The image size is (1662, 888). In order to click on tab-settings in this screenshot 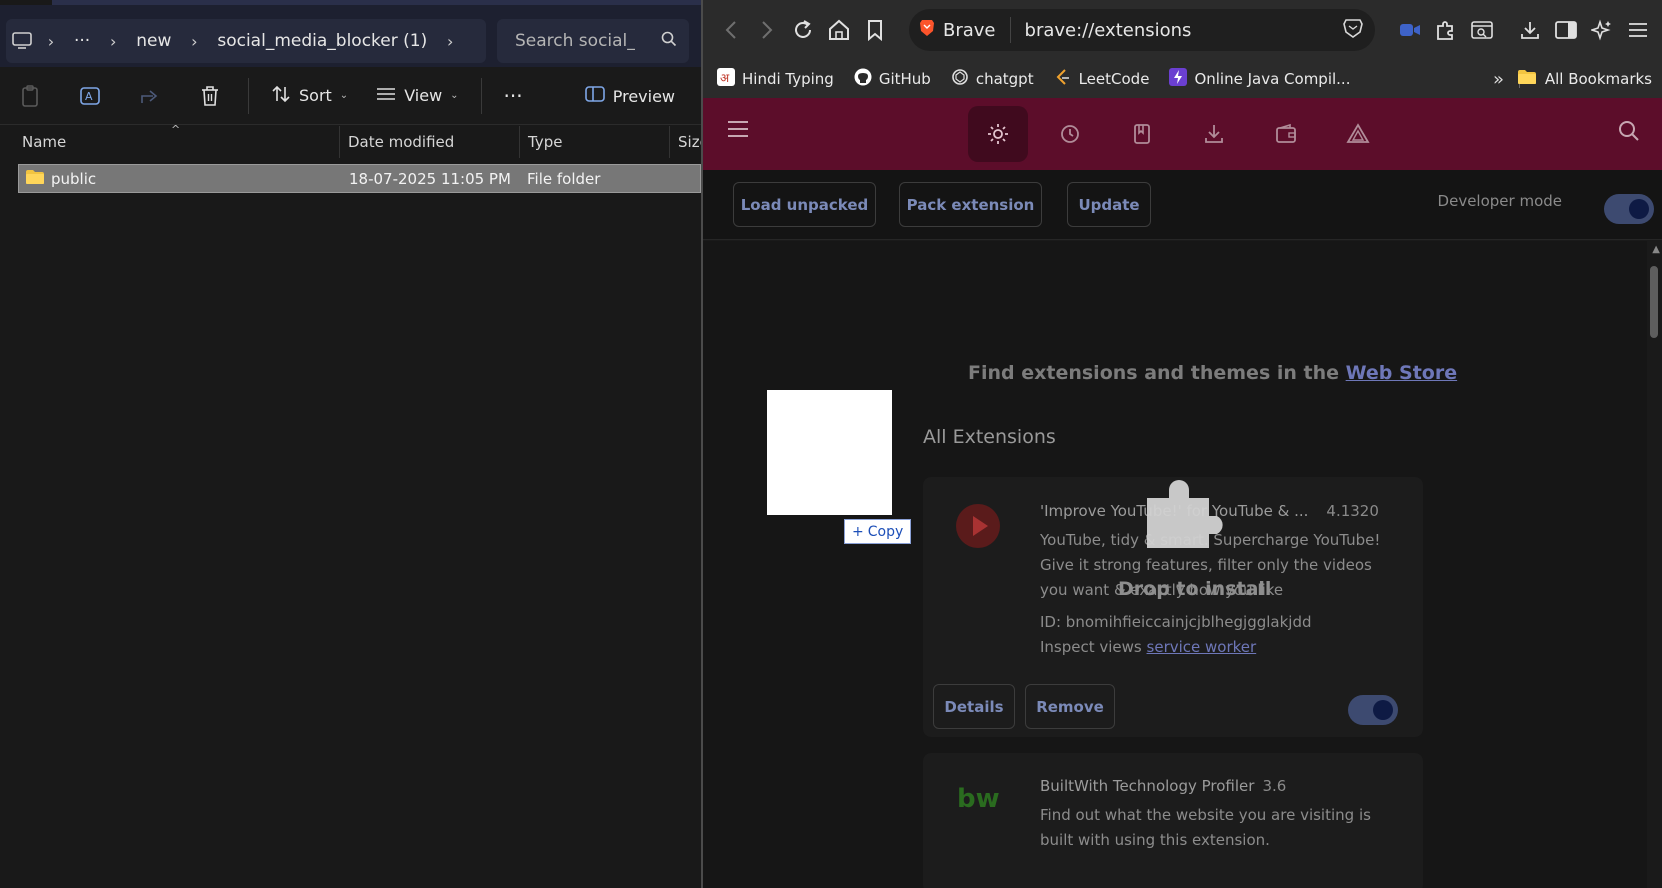, I will do `click(998, 134)`.